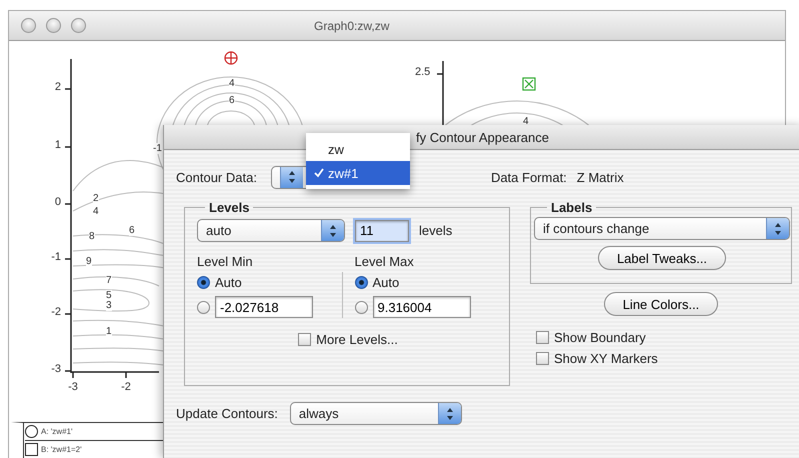 The image size is (799, 458). I want to click on axis-tick-label: 2.5, so click(422, 72).